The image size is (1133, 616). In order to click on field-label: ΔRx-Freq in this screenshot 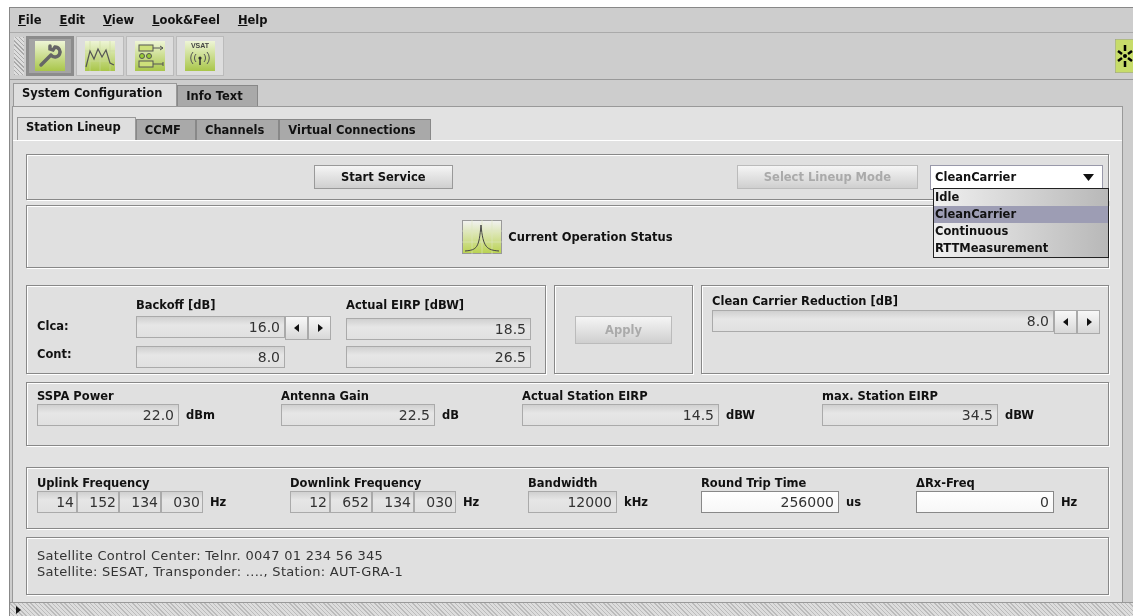, I will do `click(945, 483)`.